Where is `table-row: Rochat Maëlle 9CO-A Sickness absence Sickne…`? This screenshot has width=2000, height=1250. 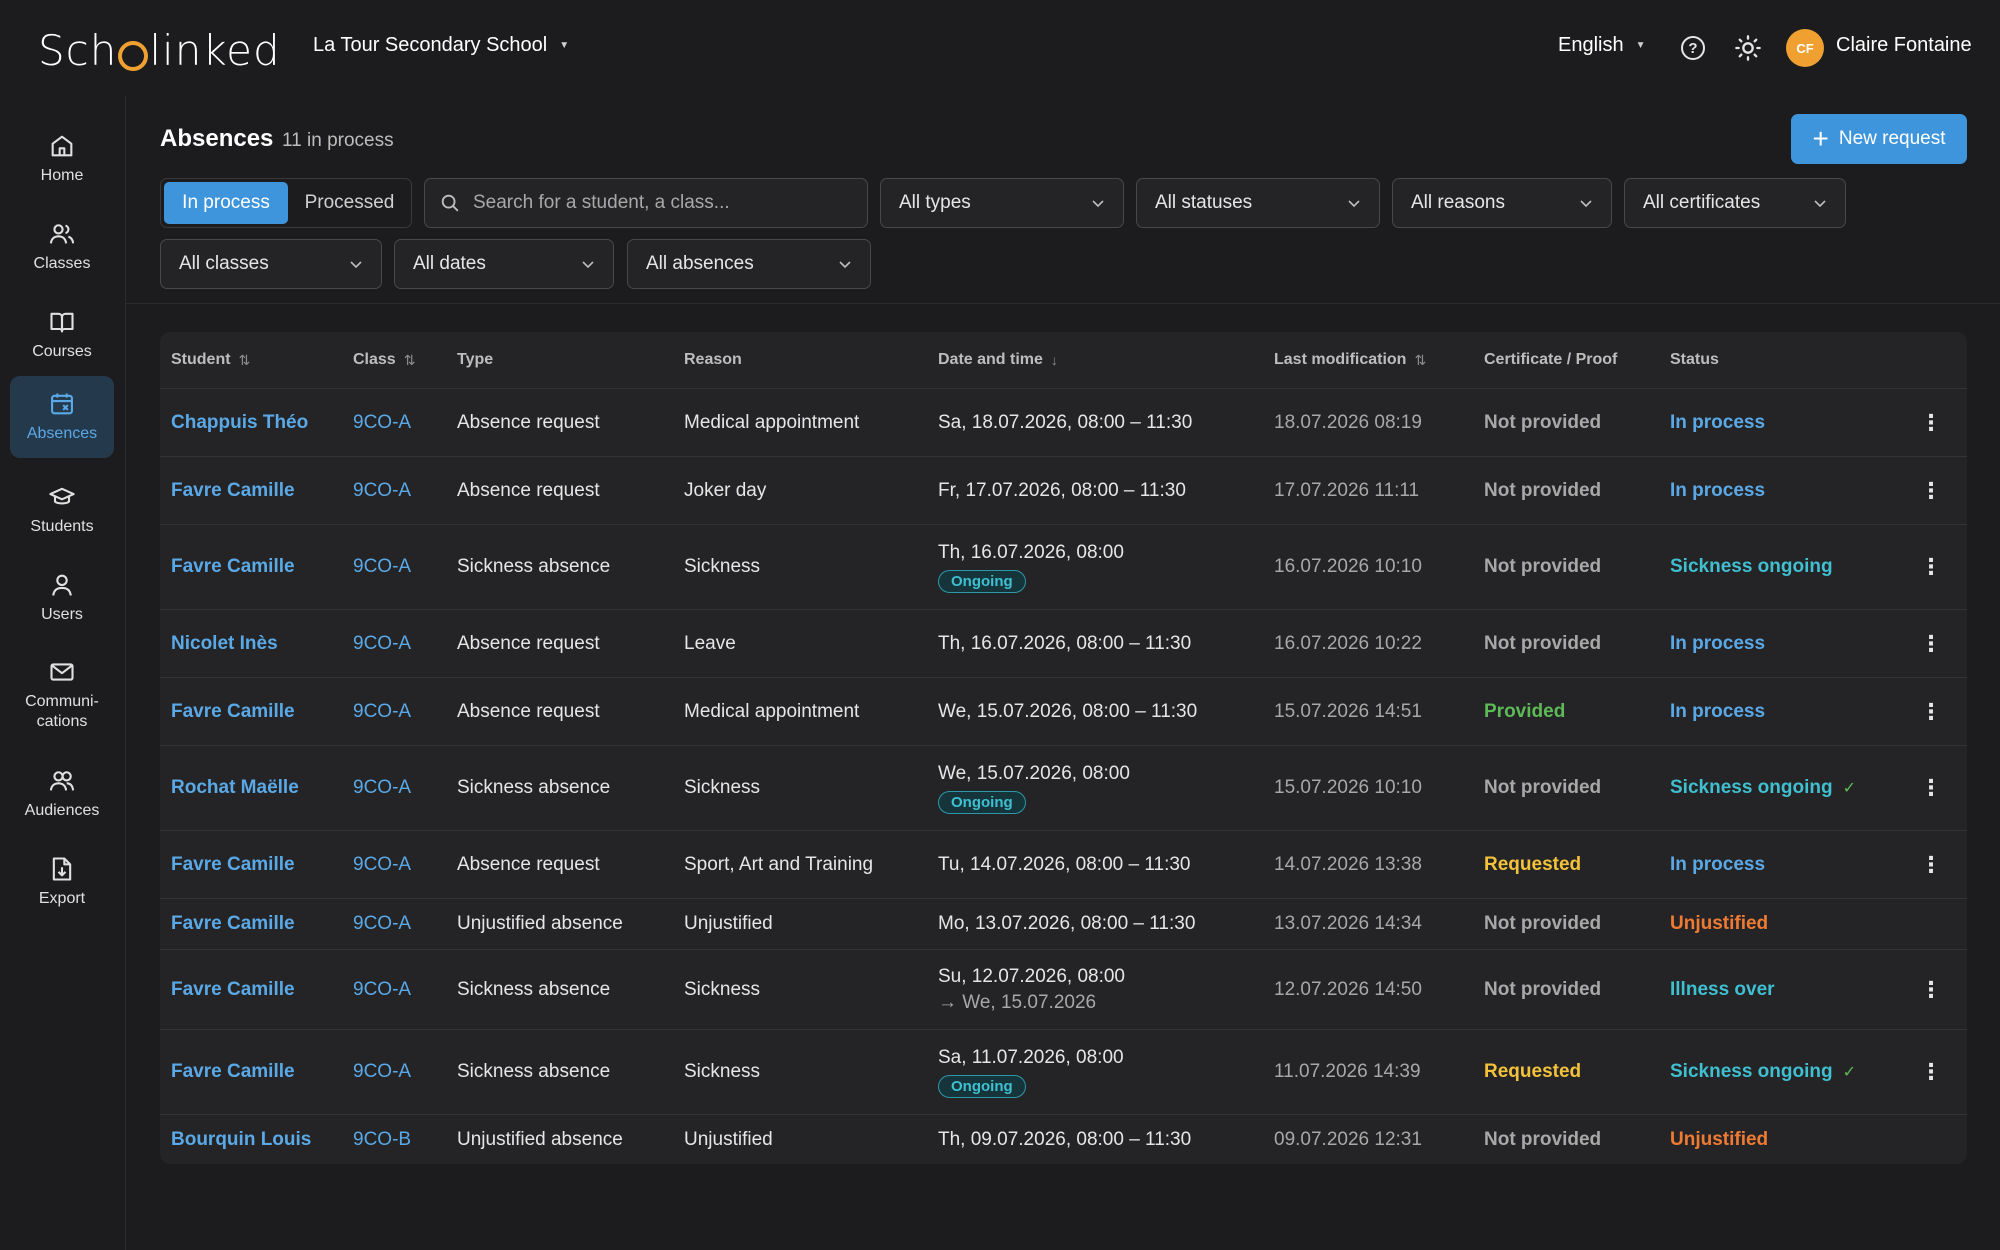
table-row: Rochat Maëlle 9CO-A Sickness absence Sickne… is located at coordinates (1063, 787).